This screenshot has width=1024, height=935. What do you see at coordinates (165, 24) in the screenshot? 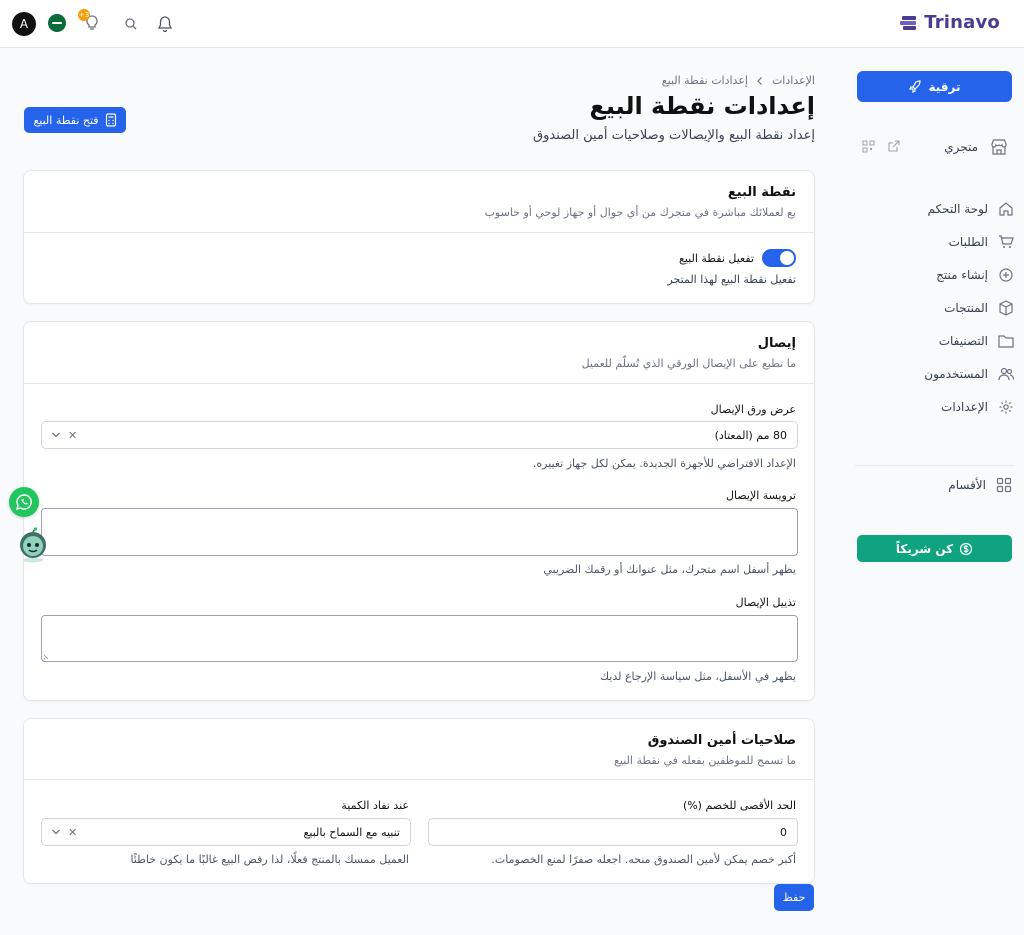
I see `bell-icon` at bounding box center [165, 24].